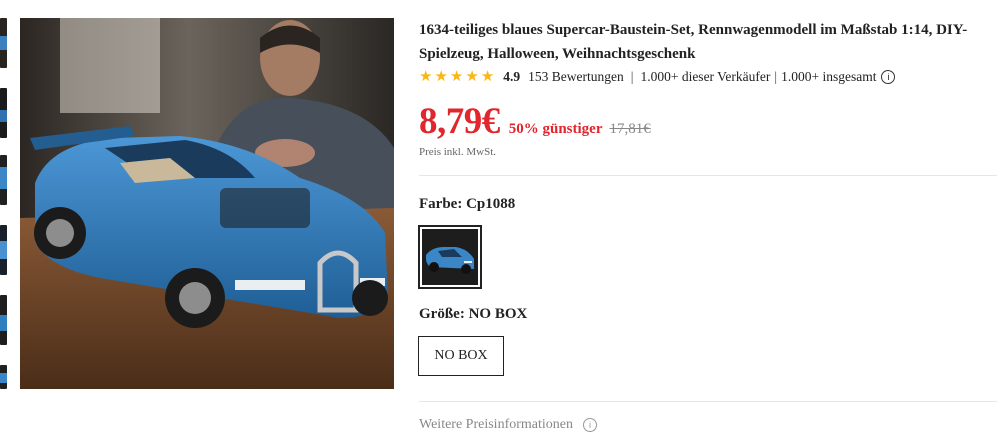  What do you see at coordinates (555, 129) in the screenshot?
I see `discount-badge: 50% günstiger` at bounding box center [555, 129].